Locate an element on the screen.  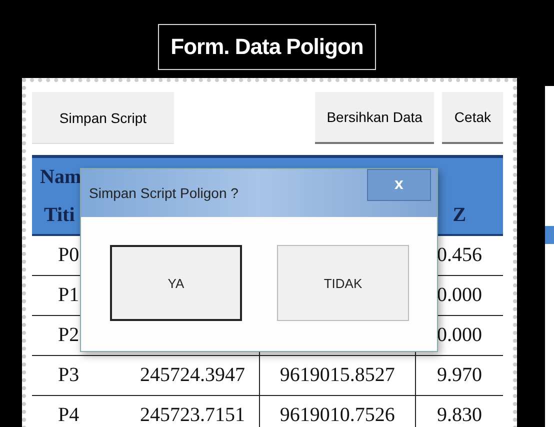
table-cell: 245723.7151 is located at coordinates (192, 415).